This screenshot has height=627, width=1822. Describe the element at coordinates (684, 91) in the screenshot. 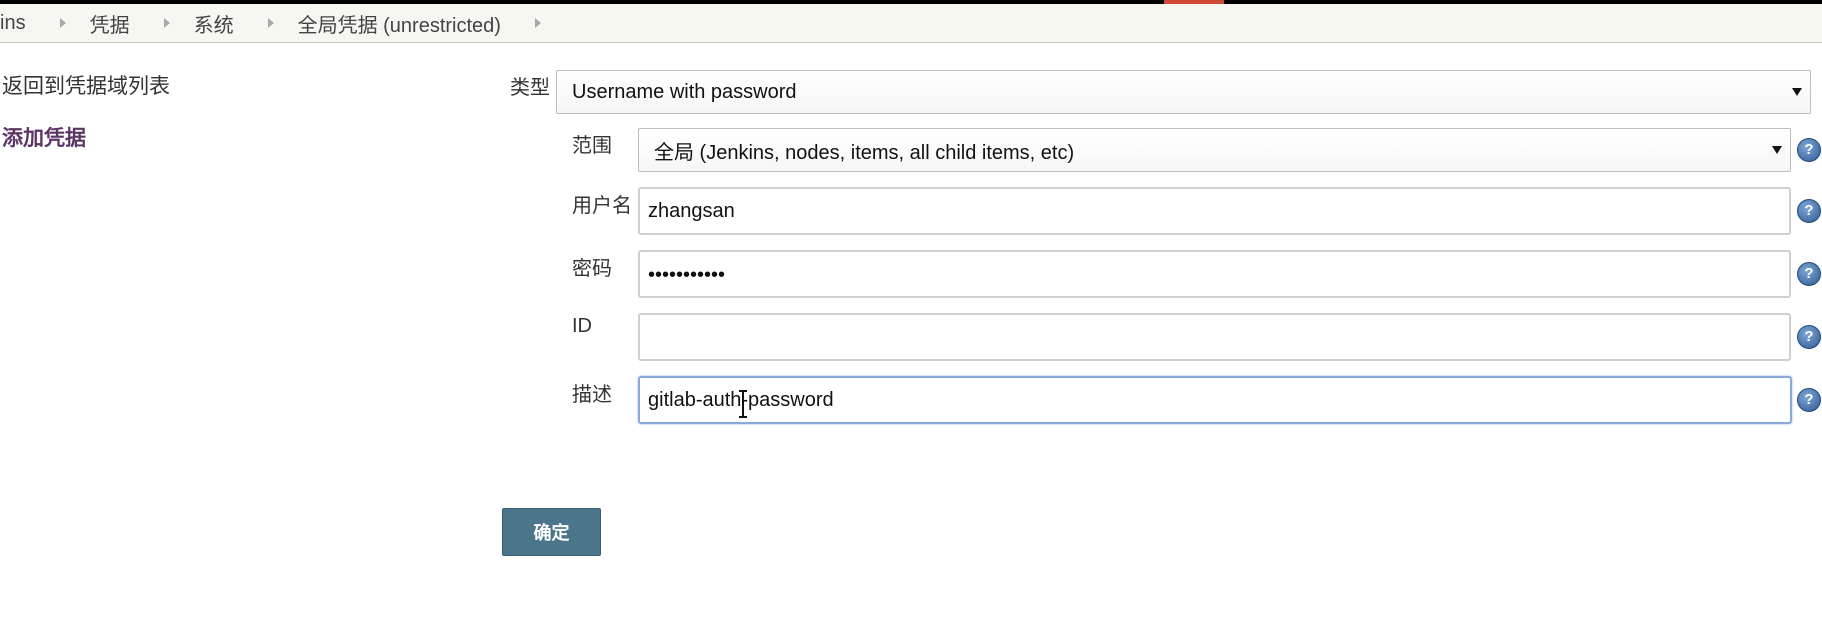

I see `kind-select-value: Username with password` at that location.